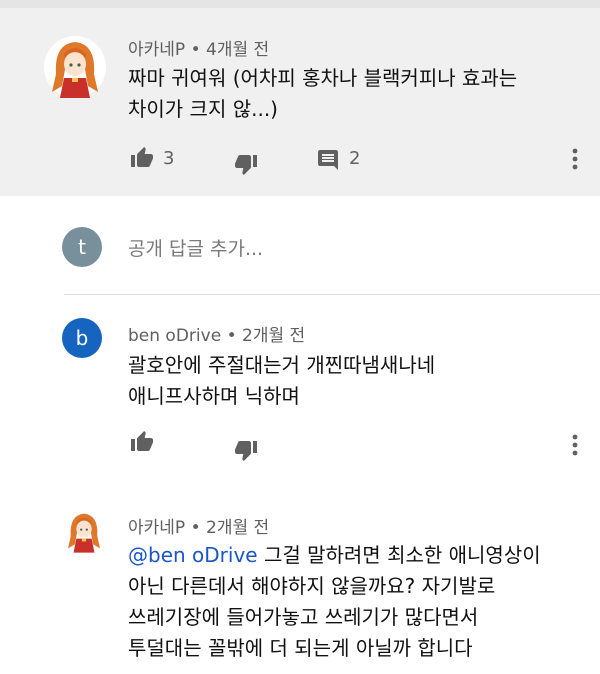 The height and width of the screenshot is (674, 600). I want to click on comment-text-line: 애니프사하며 닉하며, so click(214, 396).